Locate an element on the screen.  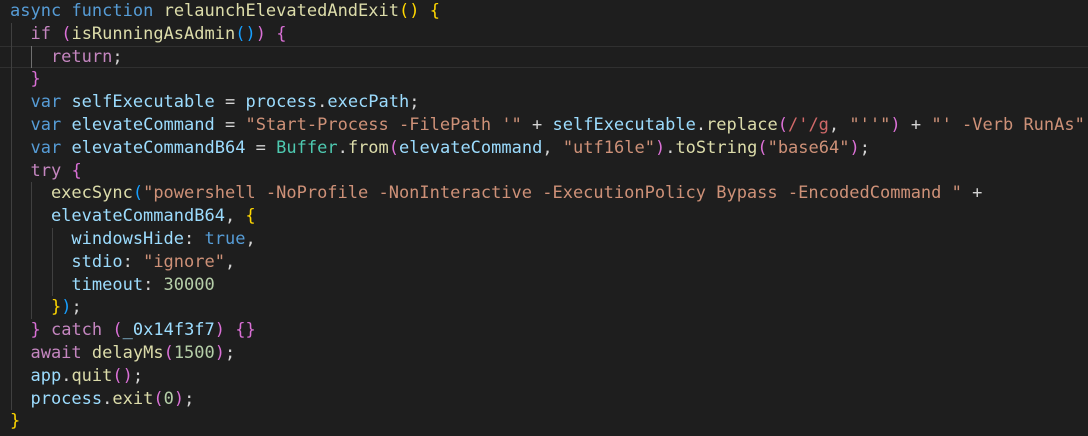
code-token: timeout is located at coordinates (107, 284).